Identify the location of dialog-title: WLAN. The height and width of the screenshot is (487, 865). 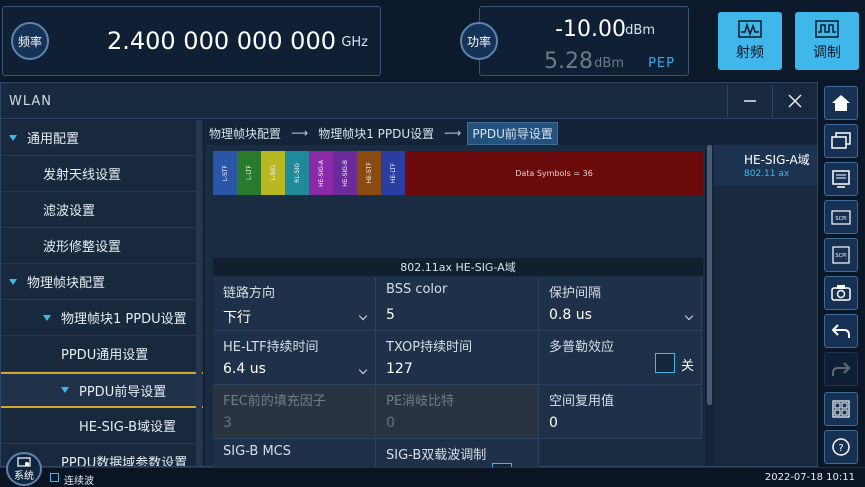
(31, 101).